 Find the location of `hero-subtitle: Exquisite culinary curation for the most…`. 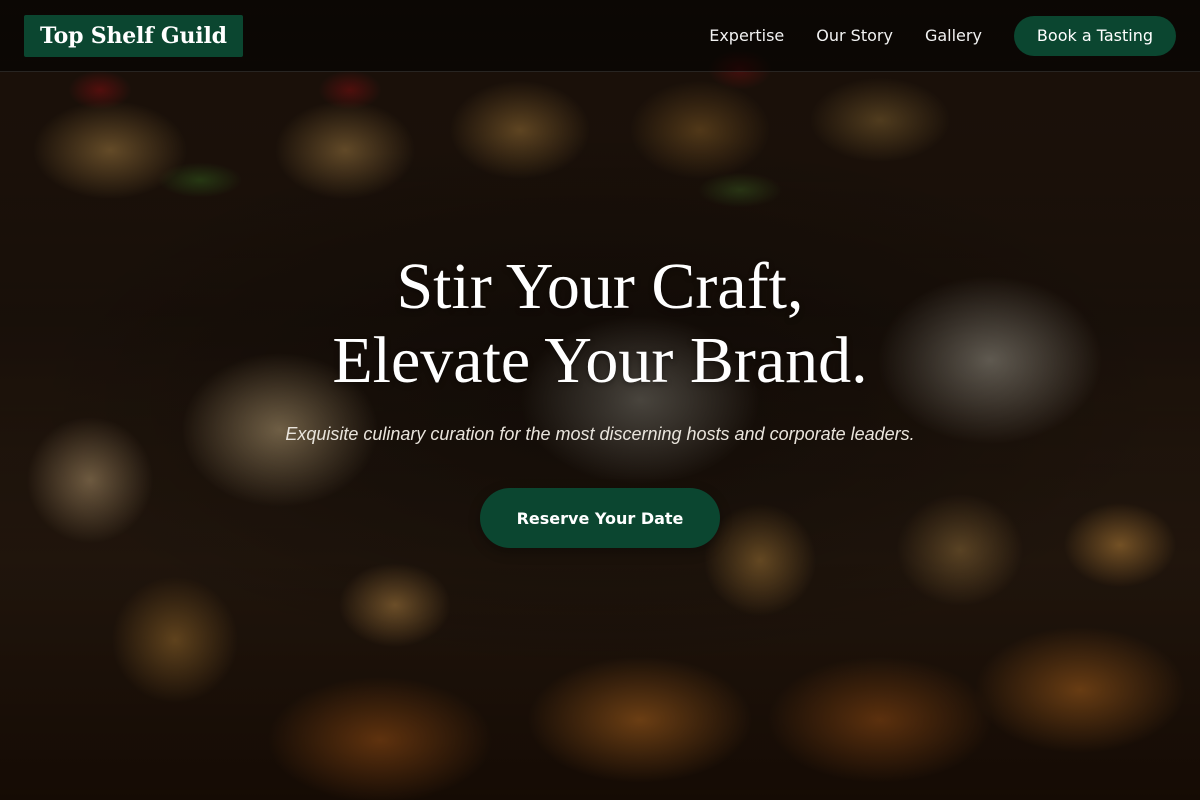

hero-subtitle: Exquisite culinary curation for the most… is located at coordinates (600, 434).